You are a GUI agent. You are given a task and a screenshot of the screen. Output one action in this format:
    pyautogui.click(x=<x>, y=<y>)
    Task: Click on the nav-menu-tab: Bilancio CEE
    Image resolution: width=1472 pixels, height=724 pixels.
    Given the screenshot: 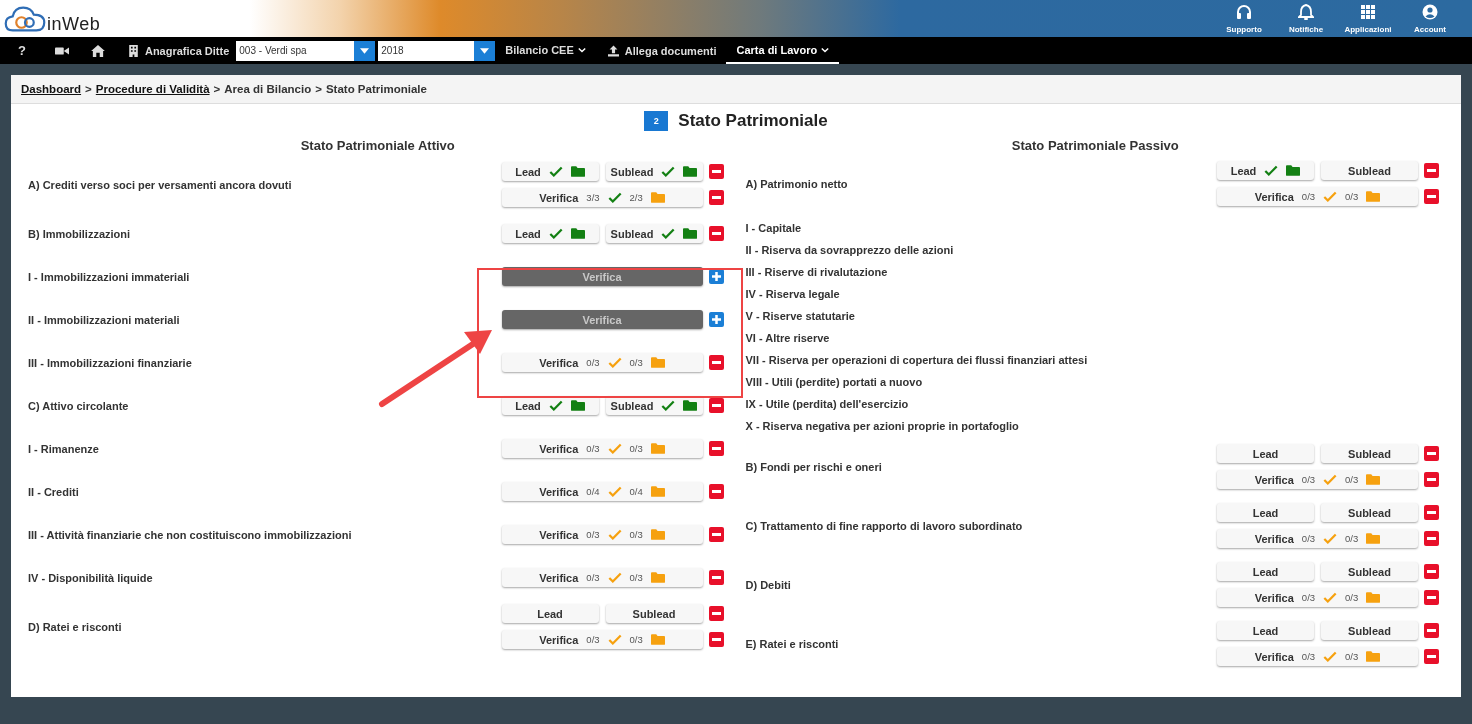 What is the action you would take?
    pyautogui.click(x=545, y=50)
    